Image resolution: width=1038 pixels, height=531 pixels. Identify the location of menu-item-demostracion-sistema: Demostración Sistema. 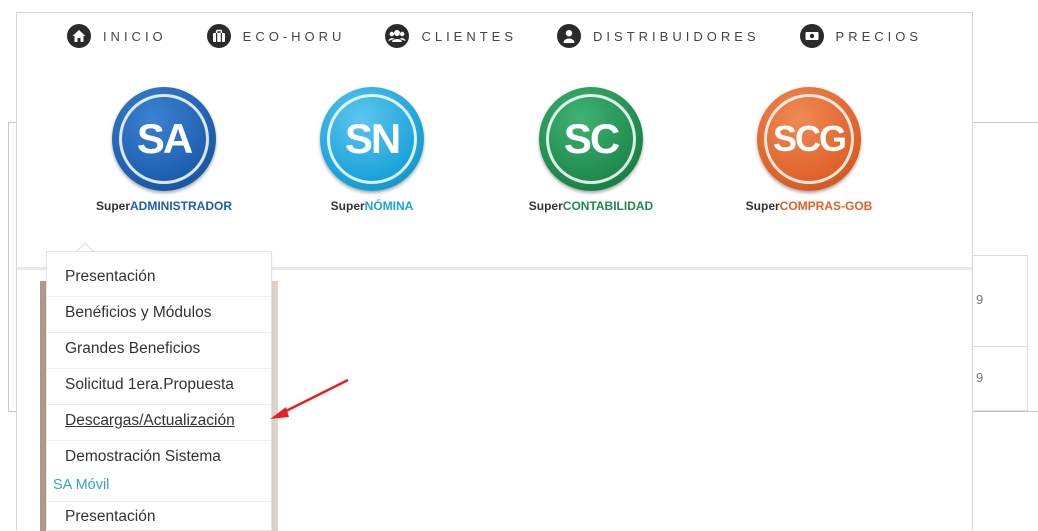
(159, 457).